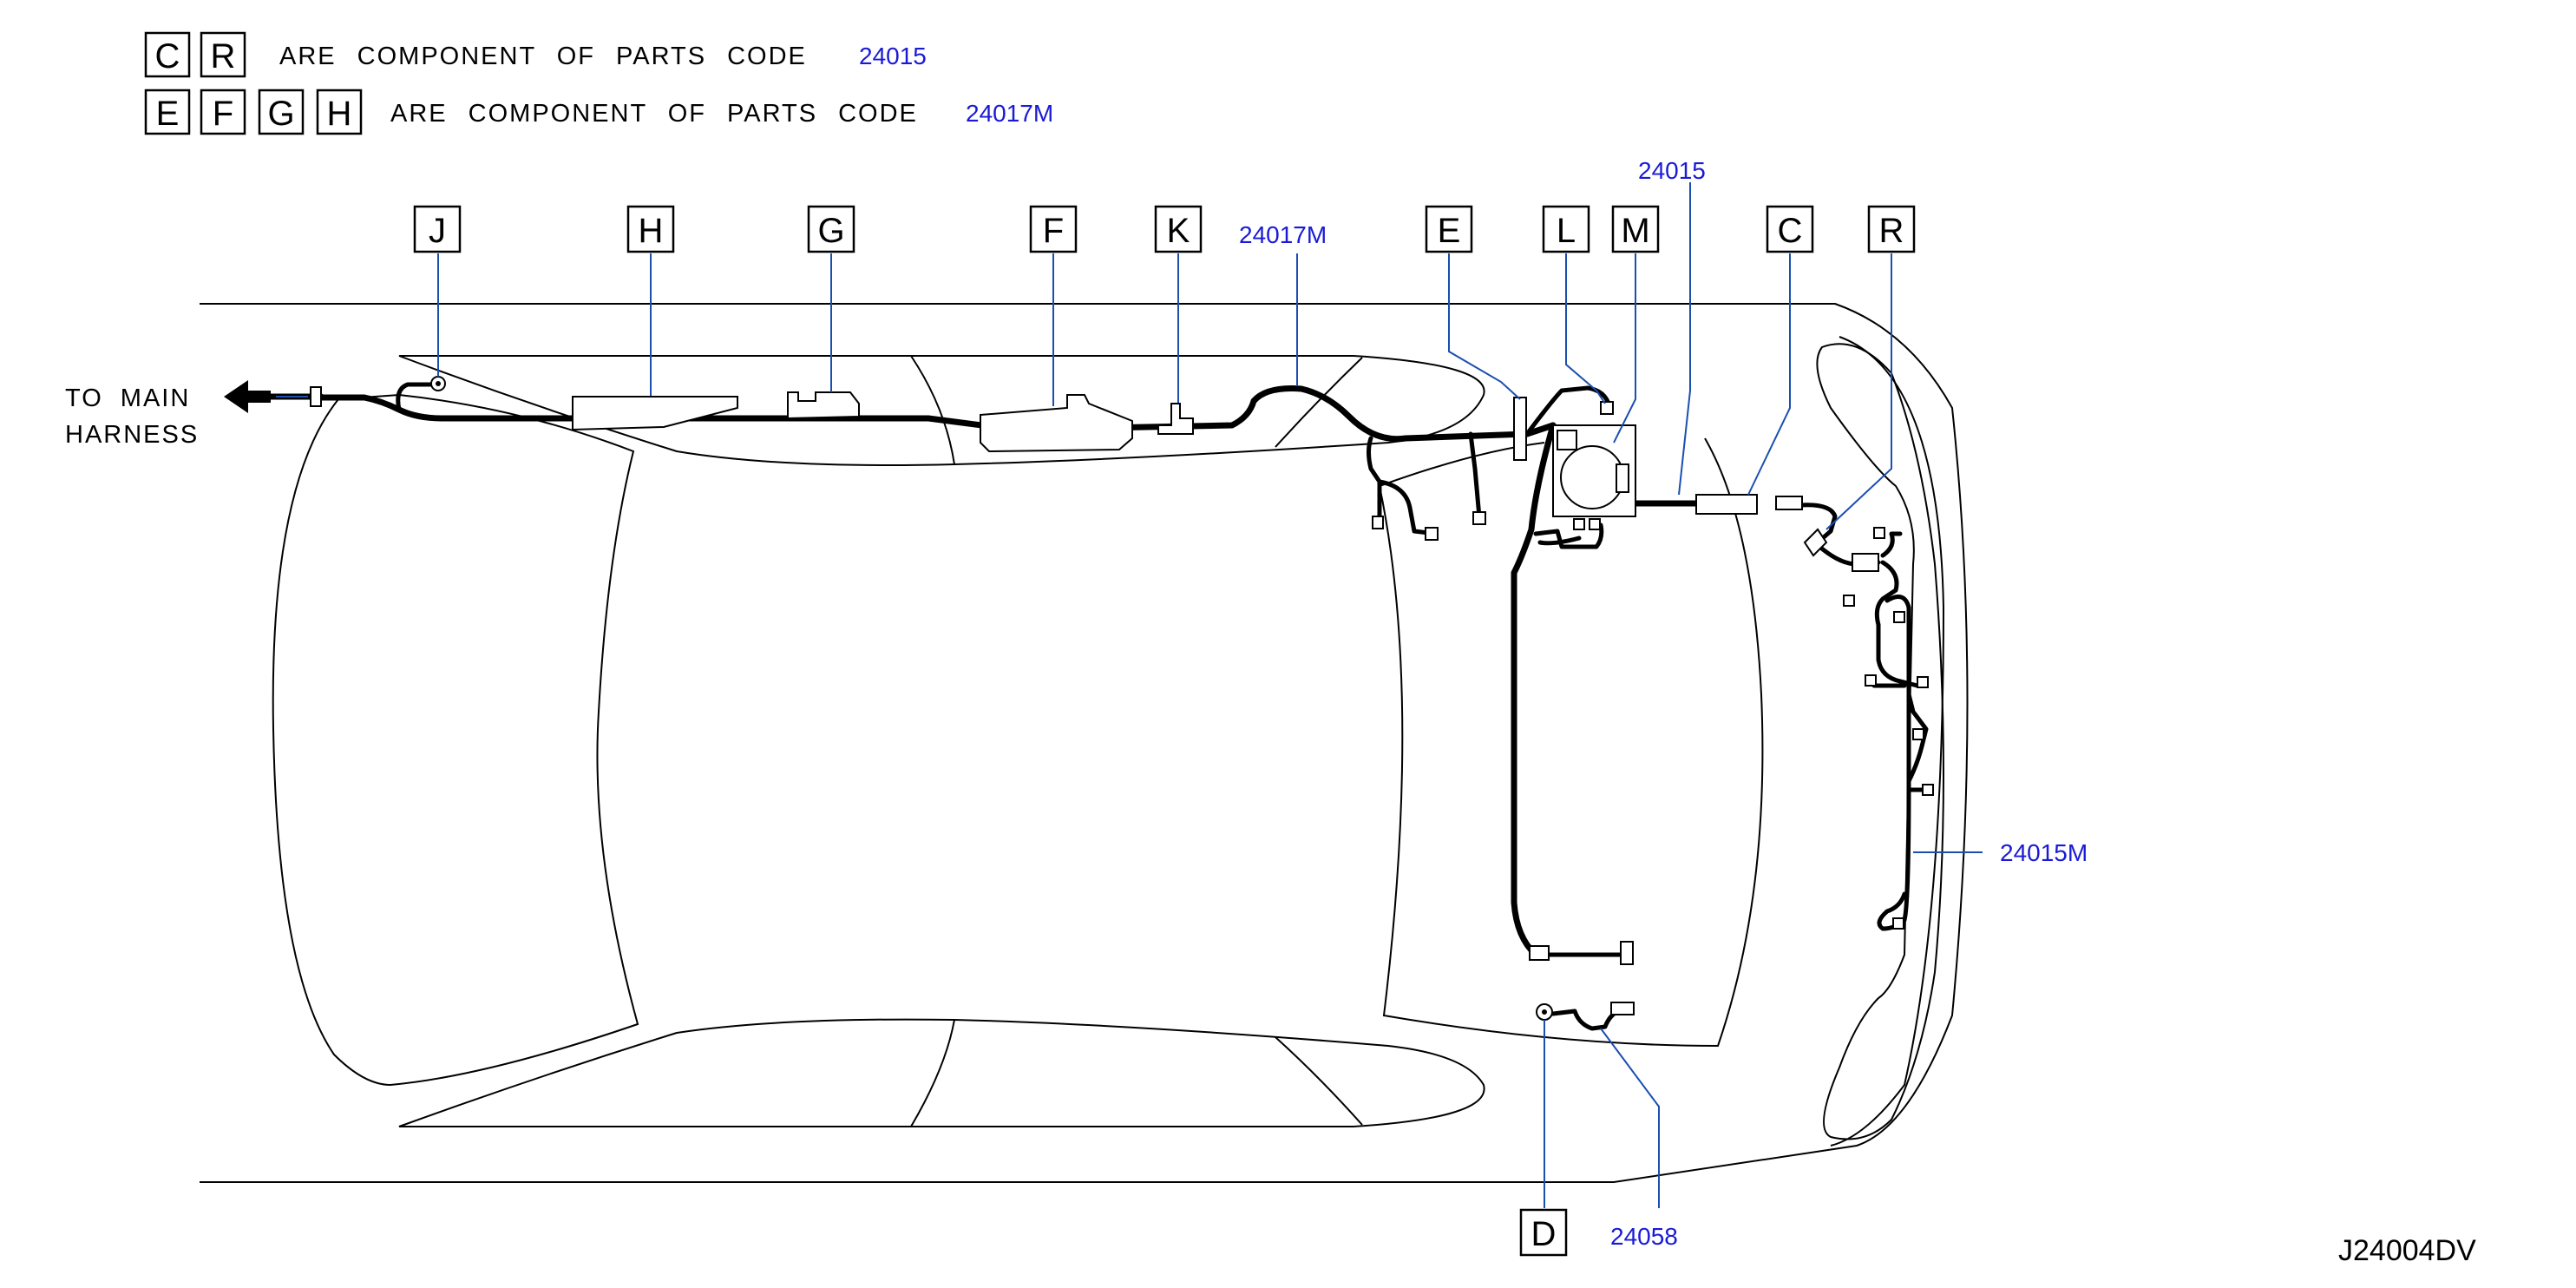 Image resolution: width=2576 pixels, height=1288 pixels. I want to click on component-h, so click(655, 413).